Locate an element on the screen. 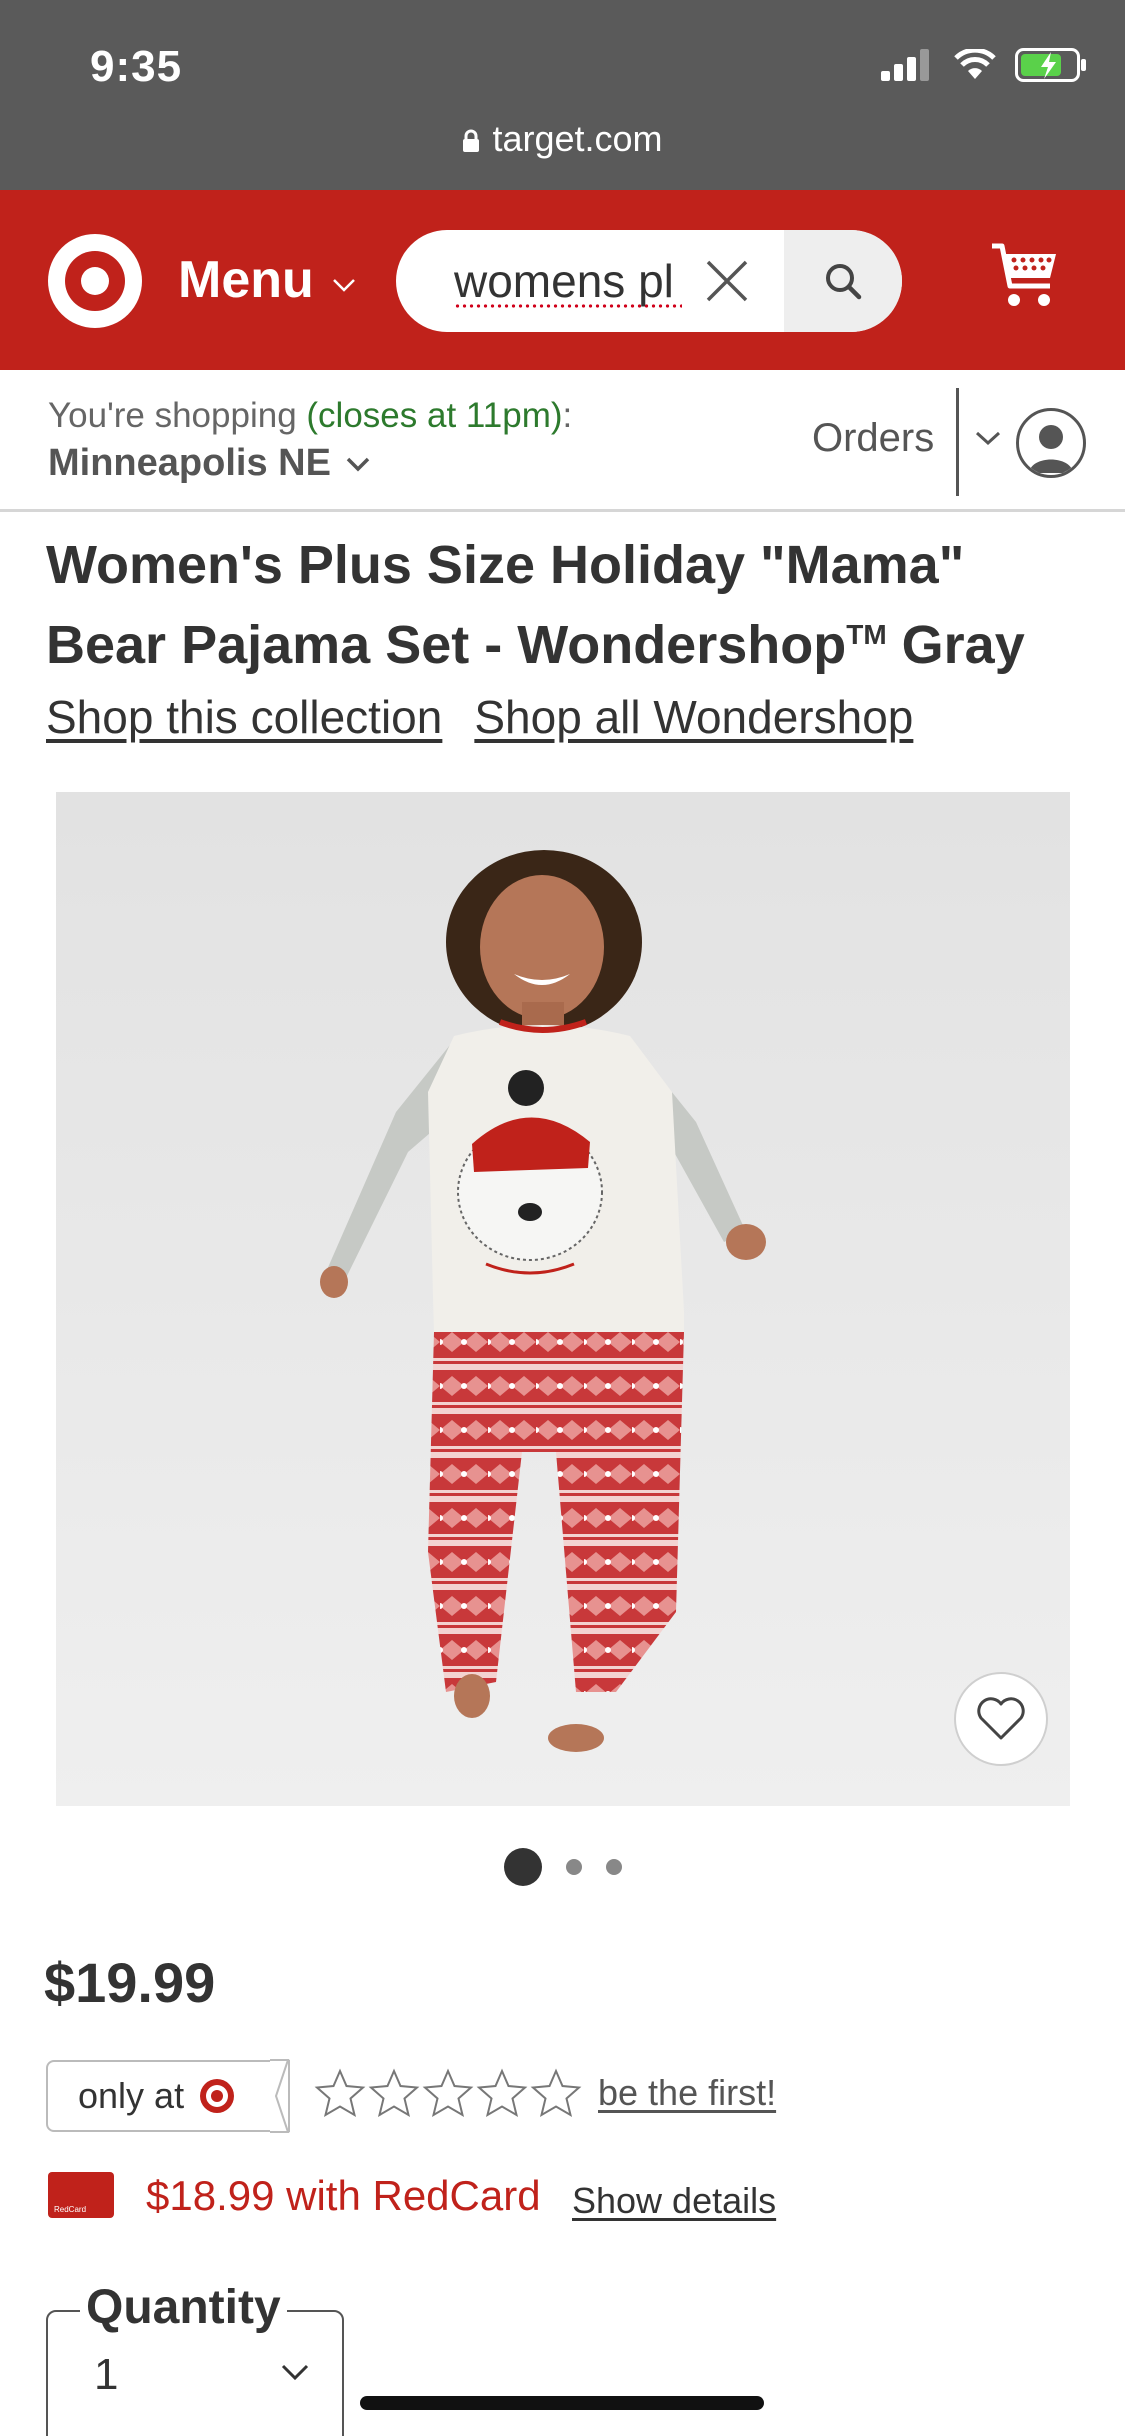  search-bar: womens pl is located at coordinates (649, 281).